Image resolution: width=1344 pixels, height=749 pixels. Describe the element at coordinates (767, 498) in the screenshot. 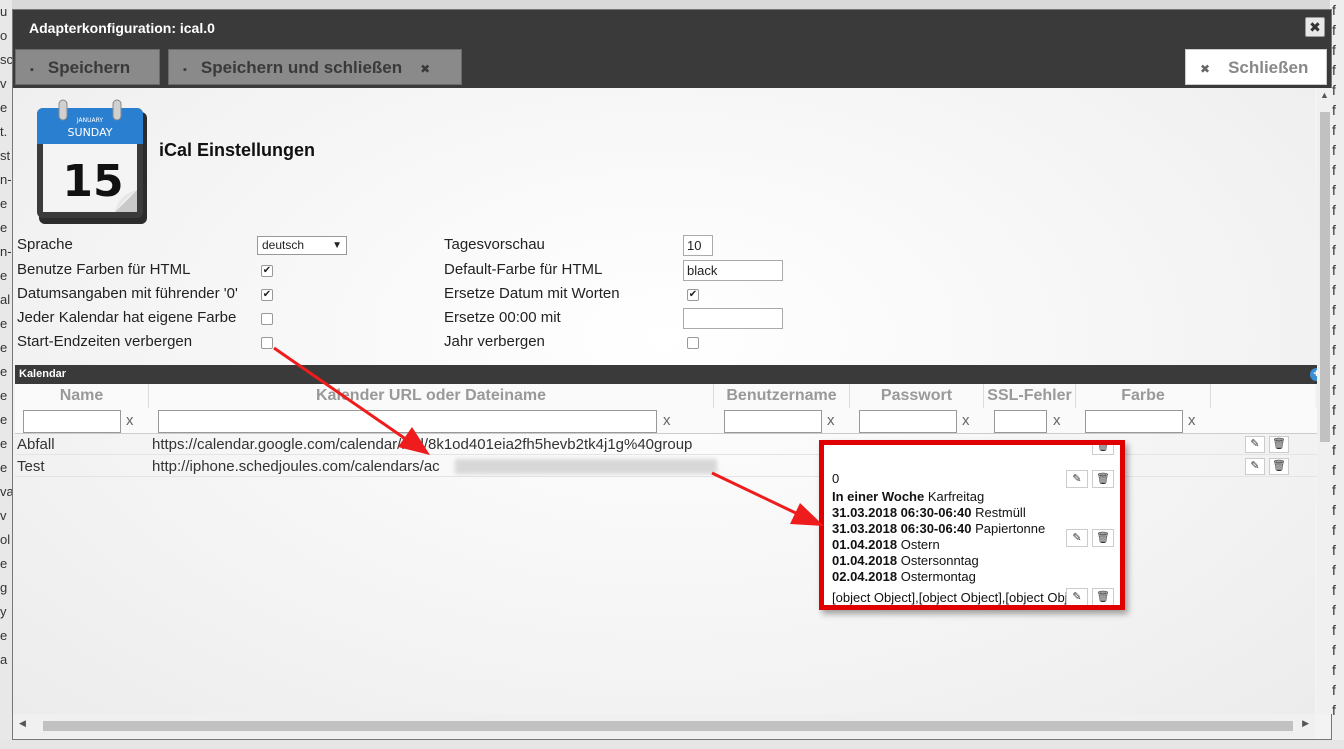

I see `arrow-to-popup` at that location.